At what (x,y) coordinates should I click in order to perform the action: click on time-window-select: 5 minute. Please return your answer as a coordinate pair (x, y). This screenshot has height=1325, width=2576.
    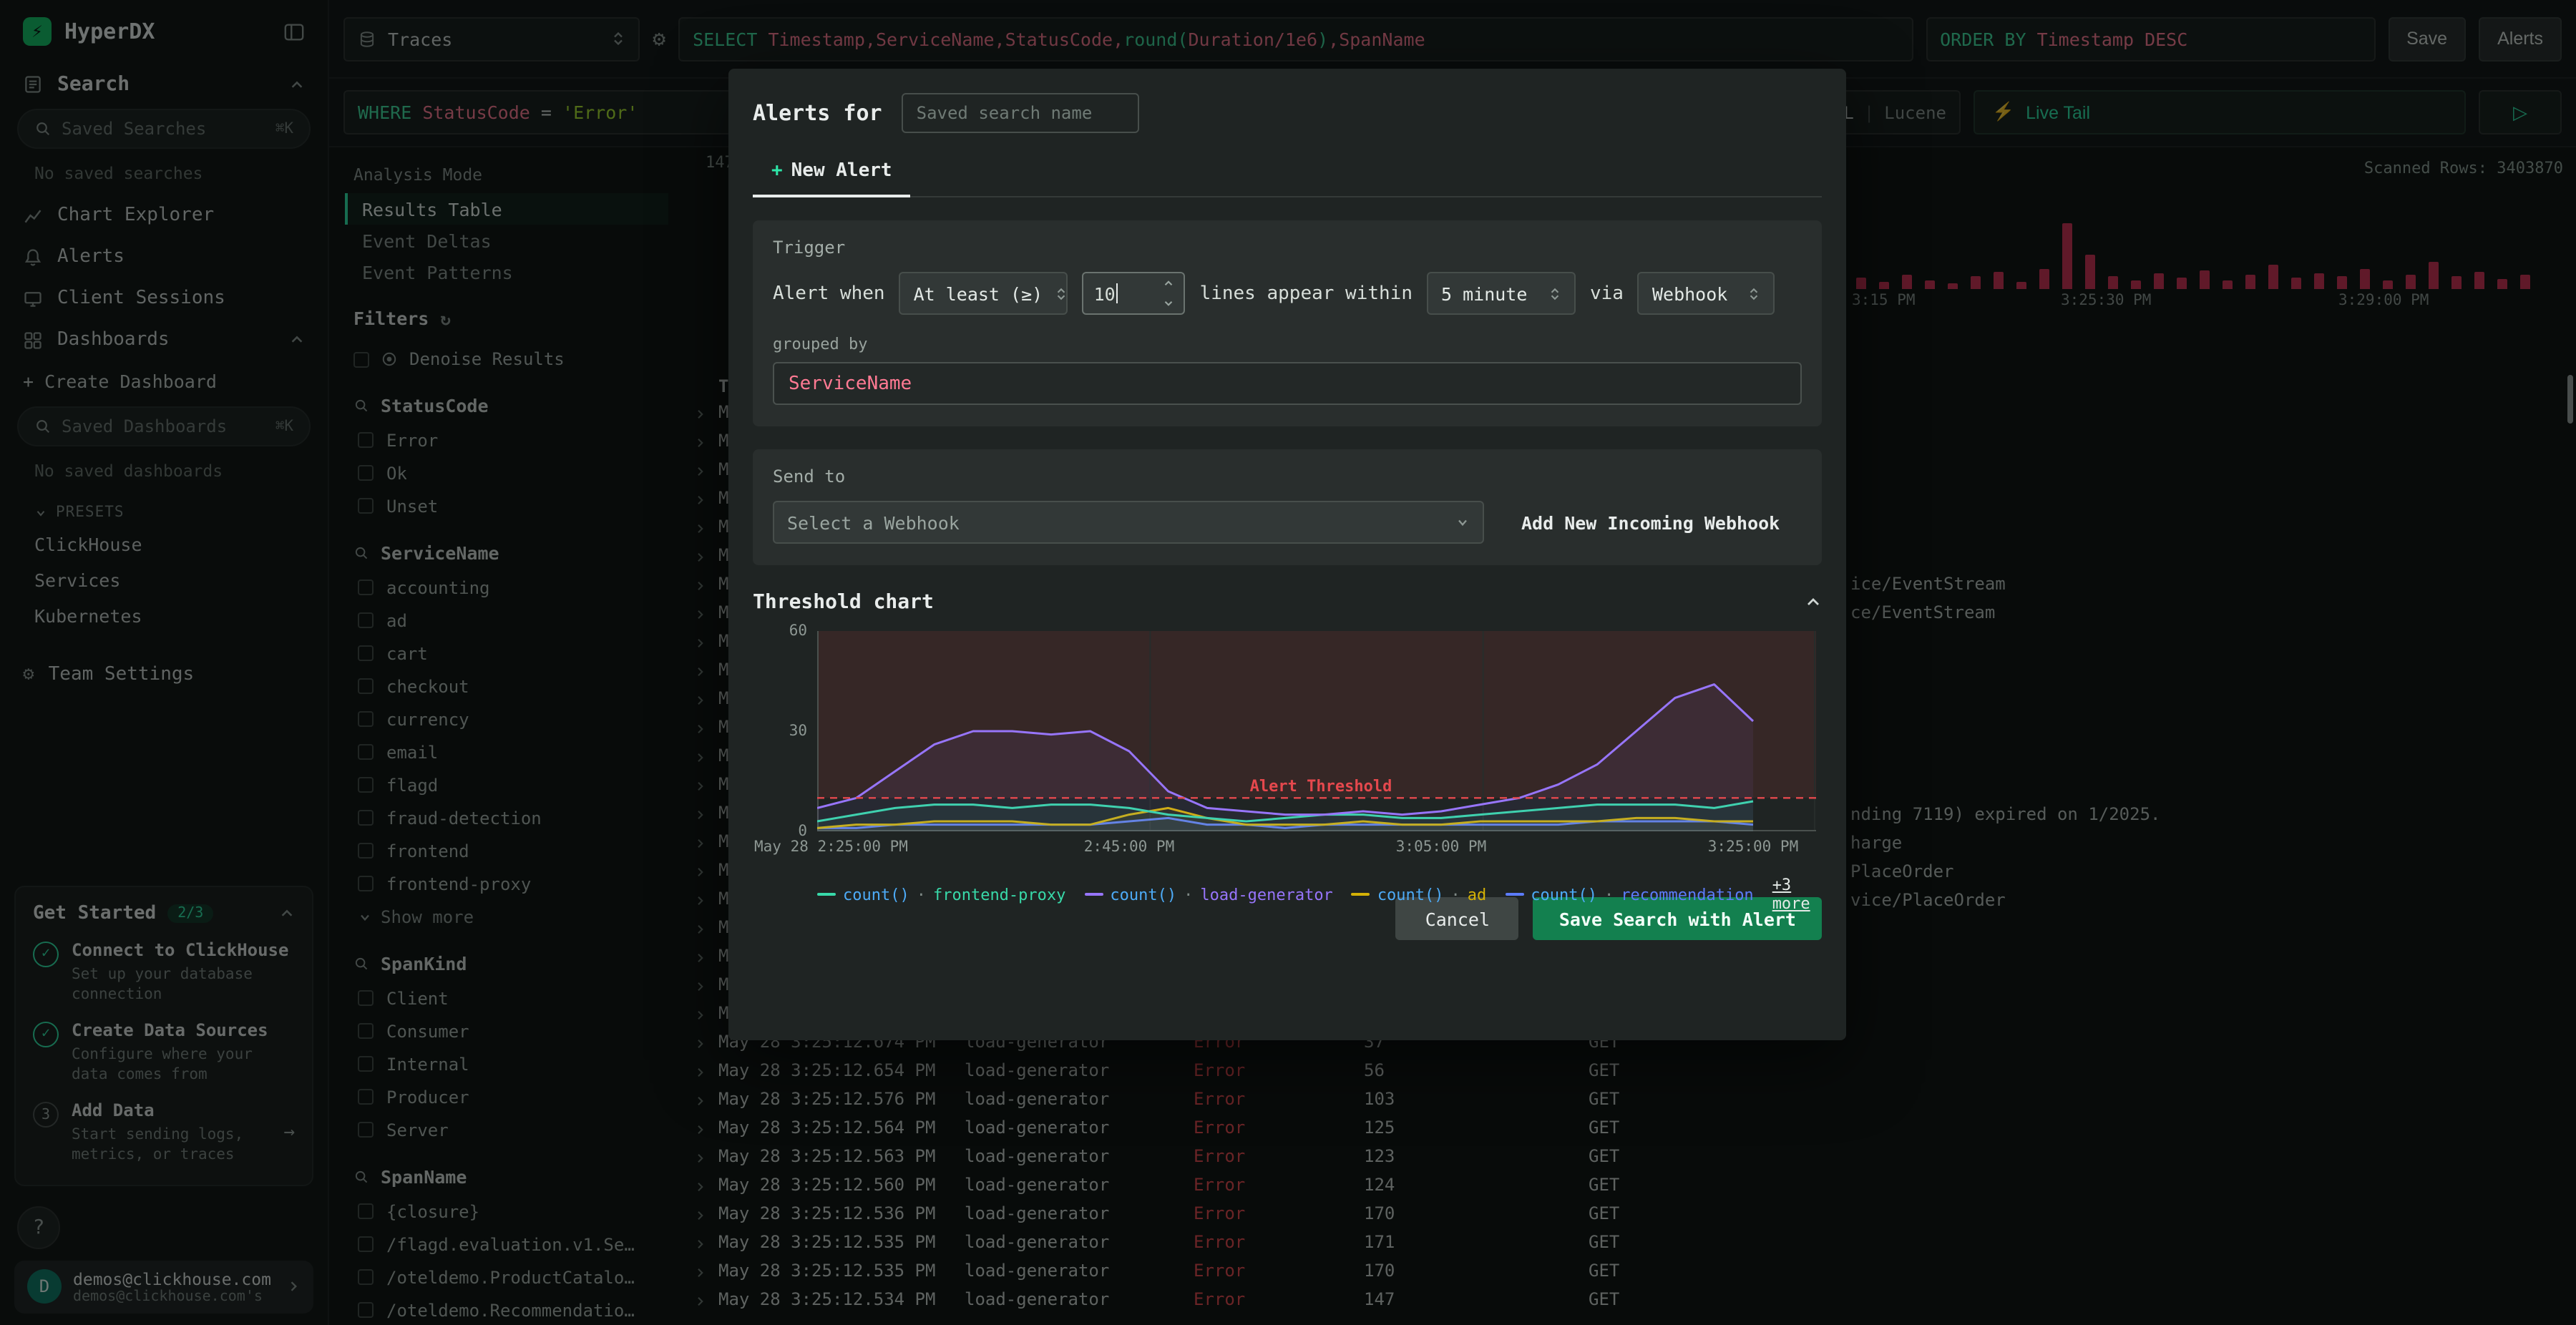
    Looking at the image, I should click on (1501, 294).